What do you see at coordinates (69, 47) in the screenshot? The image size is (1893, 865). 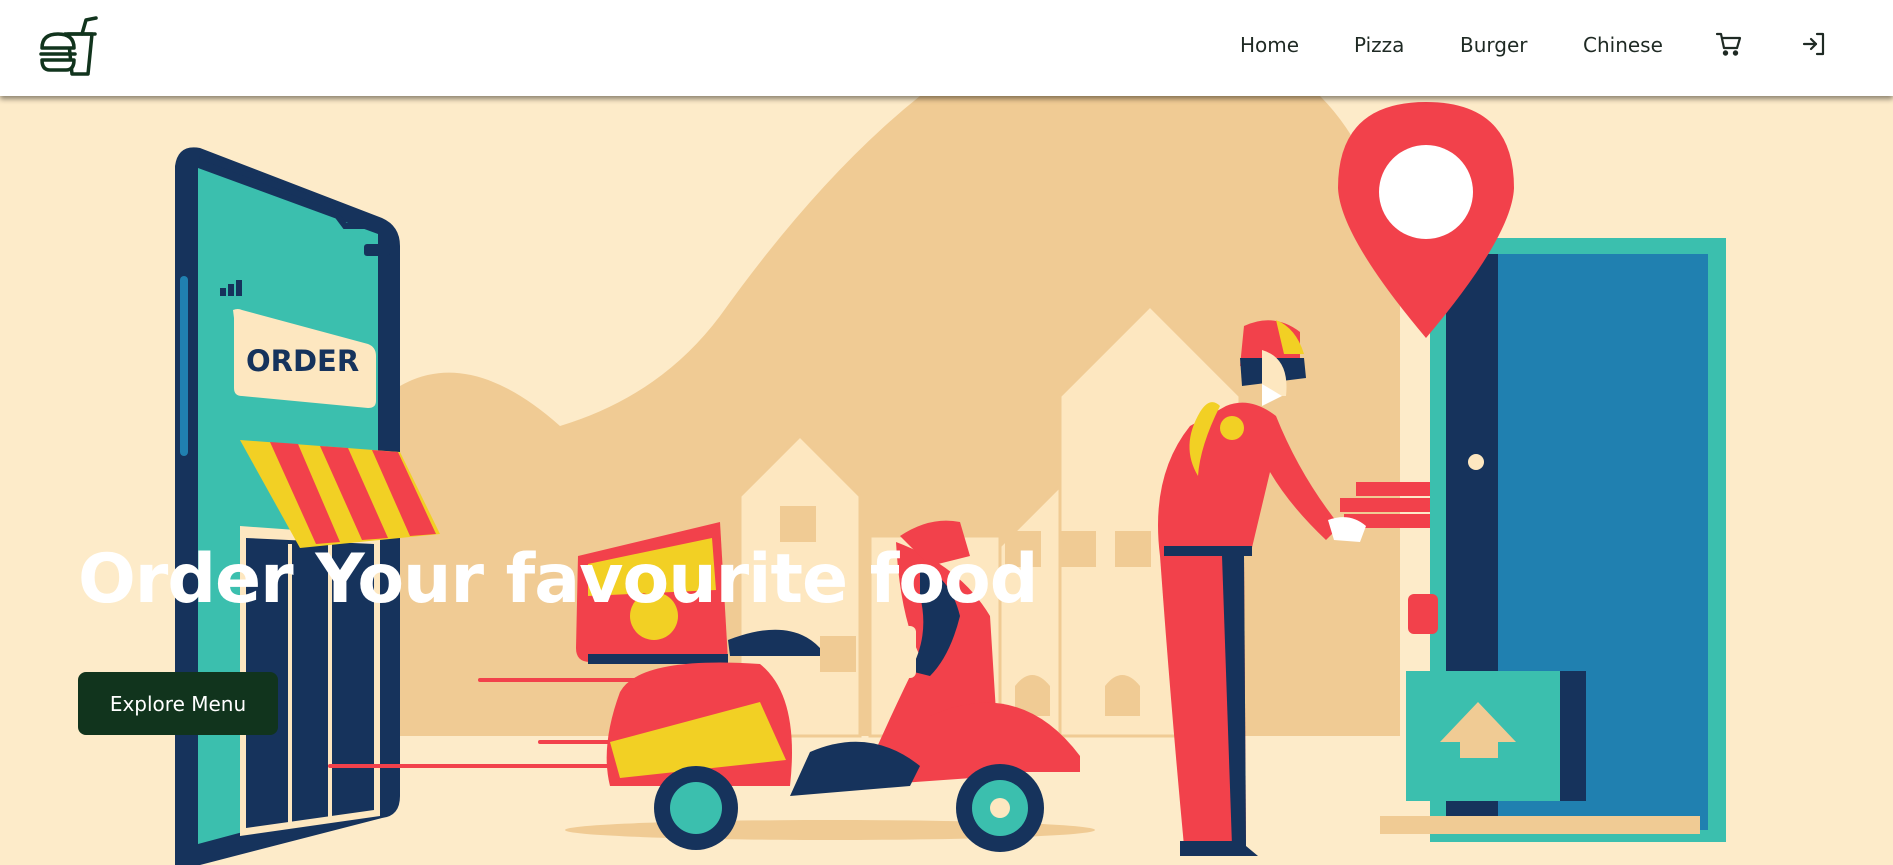 I see `burger-drink-logo-icon` at bounding box center [69, 47].